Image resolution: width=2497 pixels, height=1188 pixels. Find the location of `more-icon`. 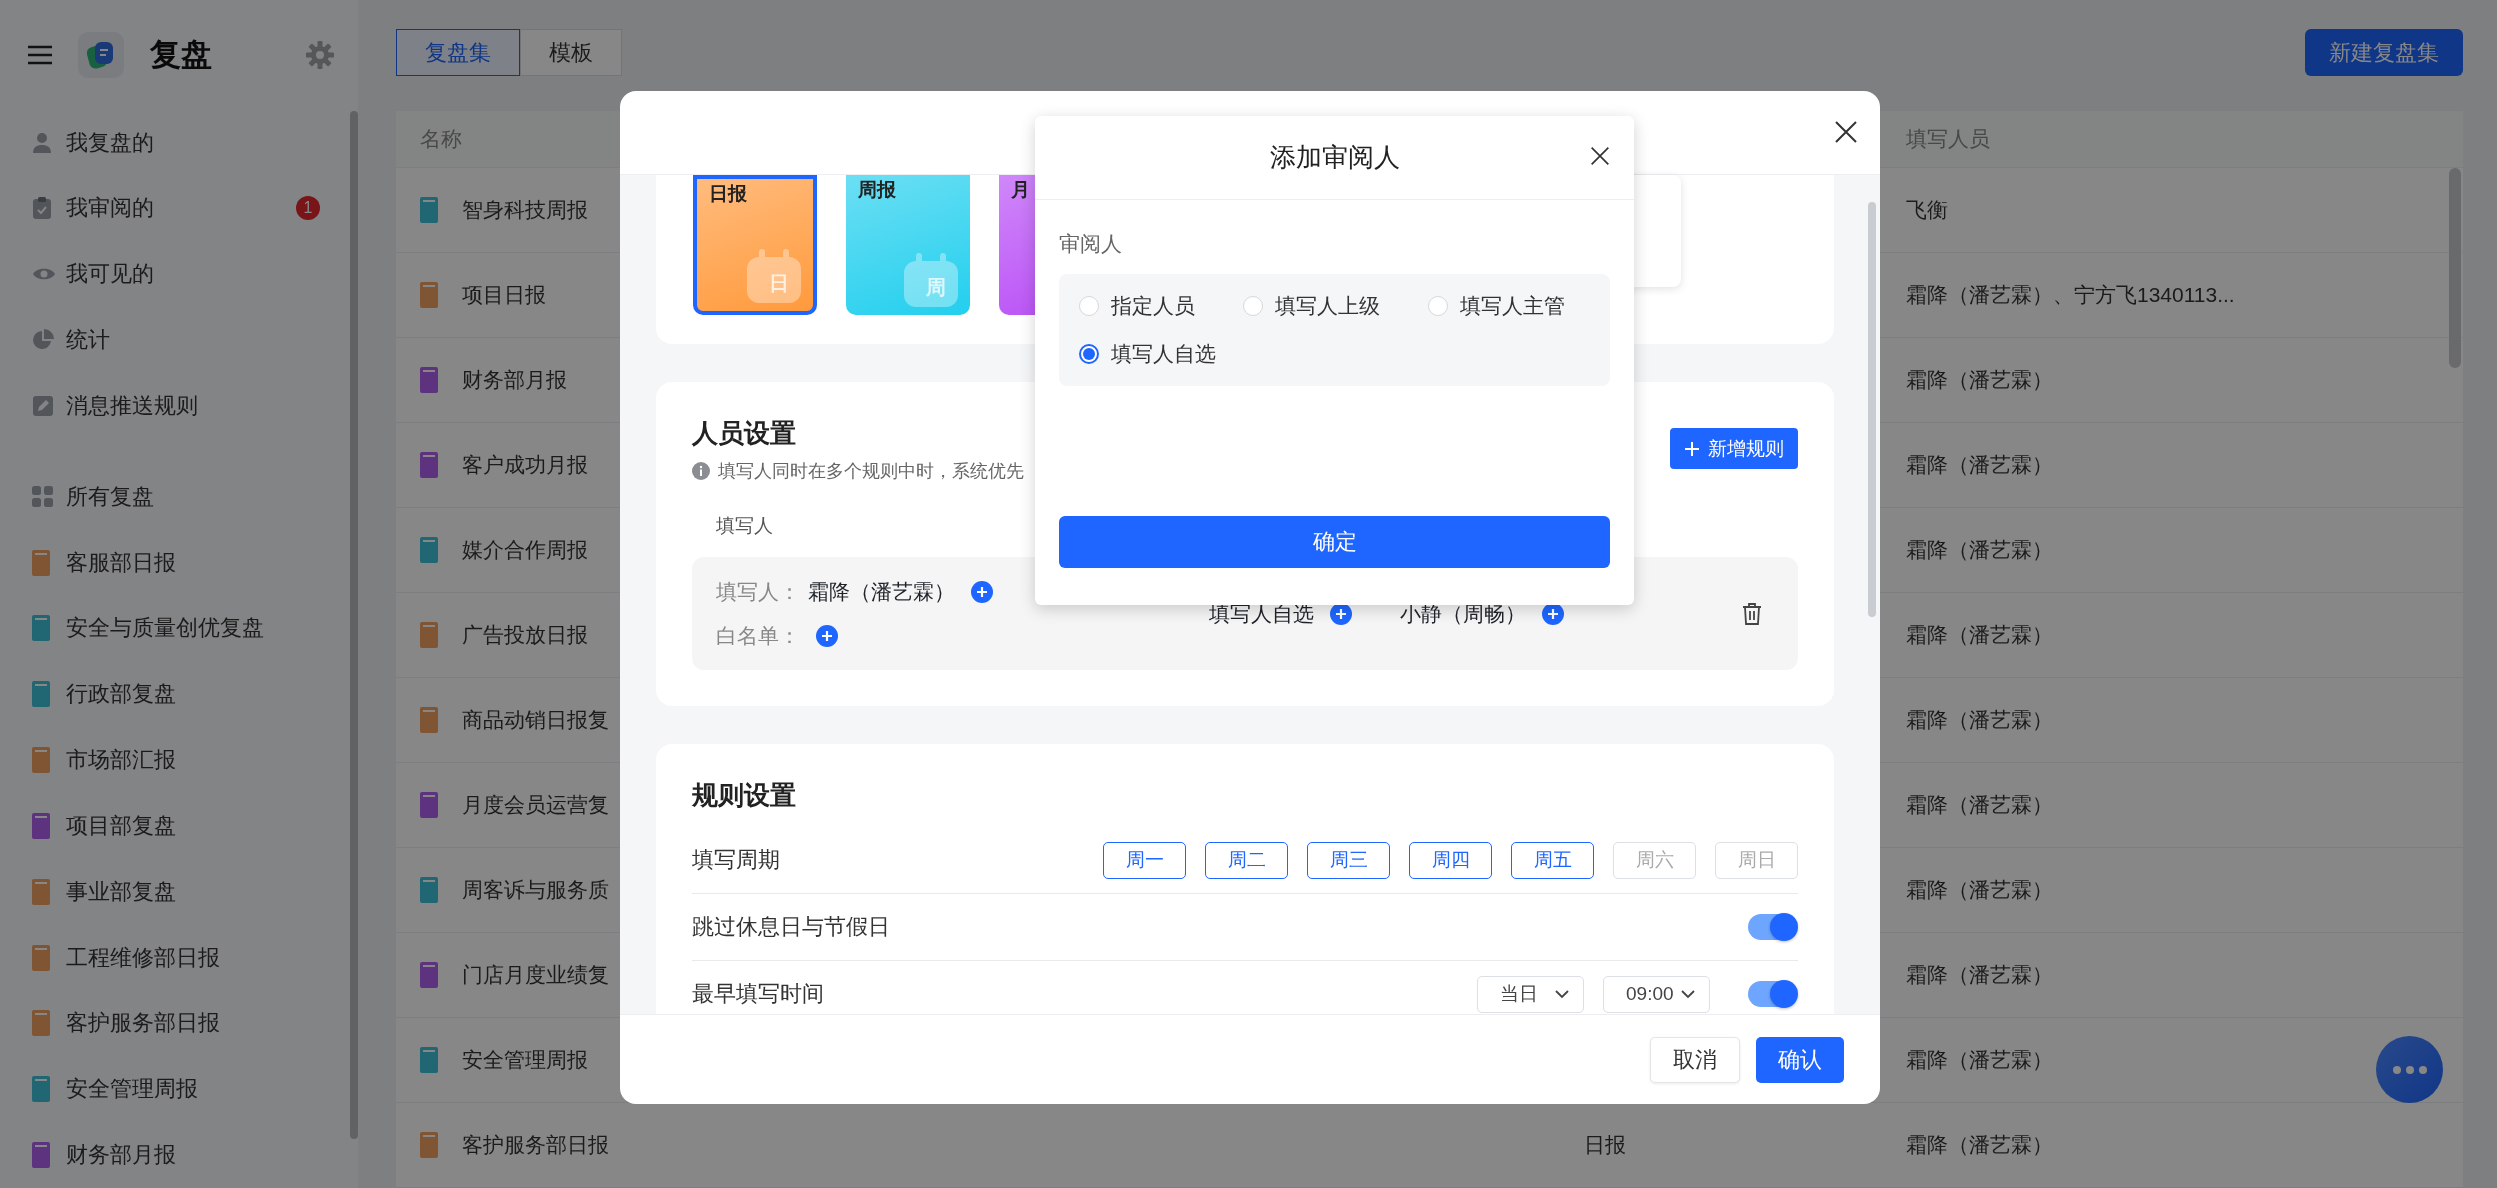

more-icon is located at coordinates (2409, 1069).